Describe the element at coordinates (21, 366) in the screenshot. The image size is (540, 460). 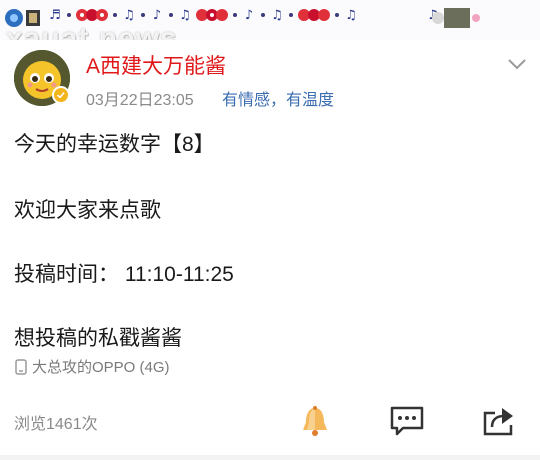
I see `phone-icon` at that location.